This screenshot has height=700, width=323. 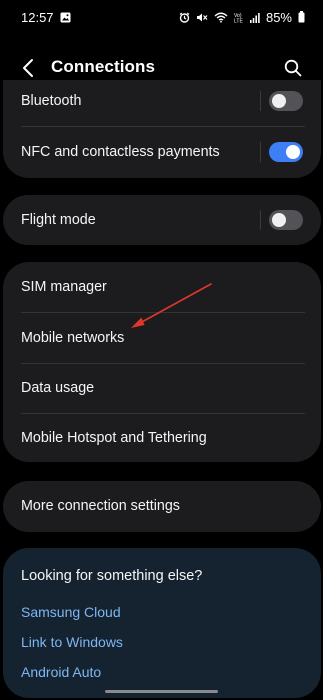 I want to click on battery-percent: 85%, so click(x=278, y=17).